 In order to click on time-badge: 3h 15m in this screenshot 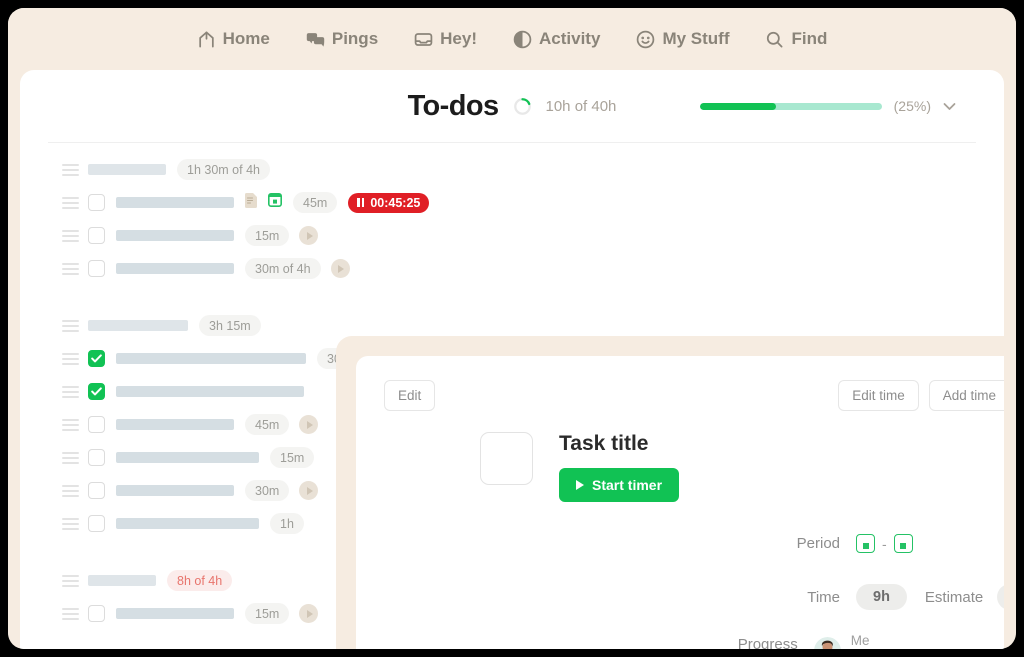, I will do `click(230, 325)`.